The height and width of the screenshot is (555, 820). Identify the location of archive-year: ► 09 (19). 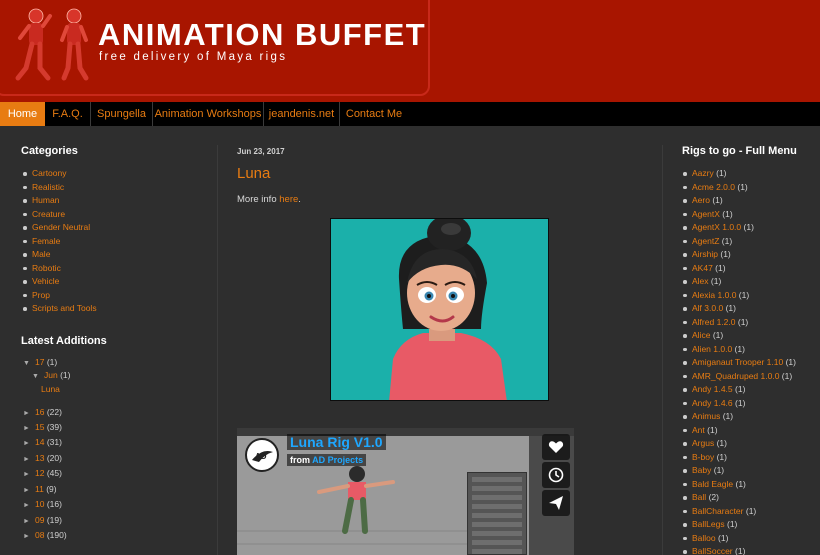
(42, 520).